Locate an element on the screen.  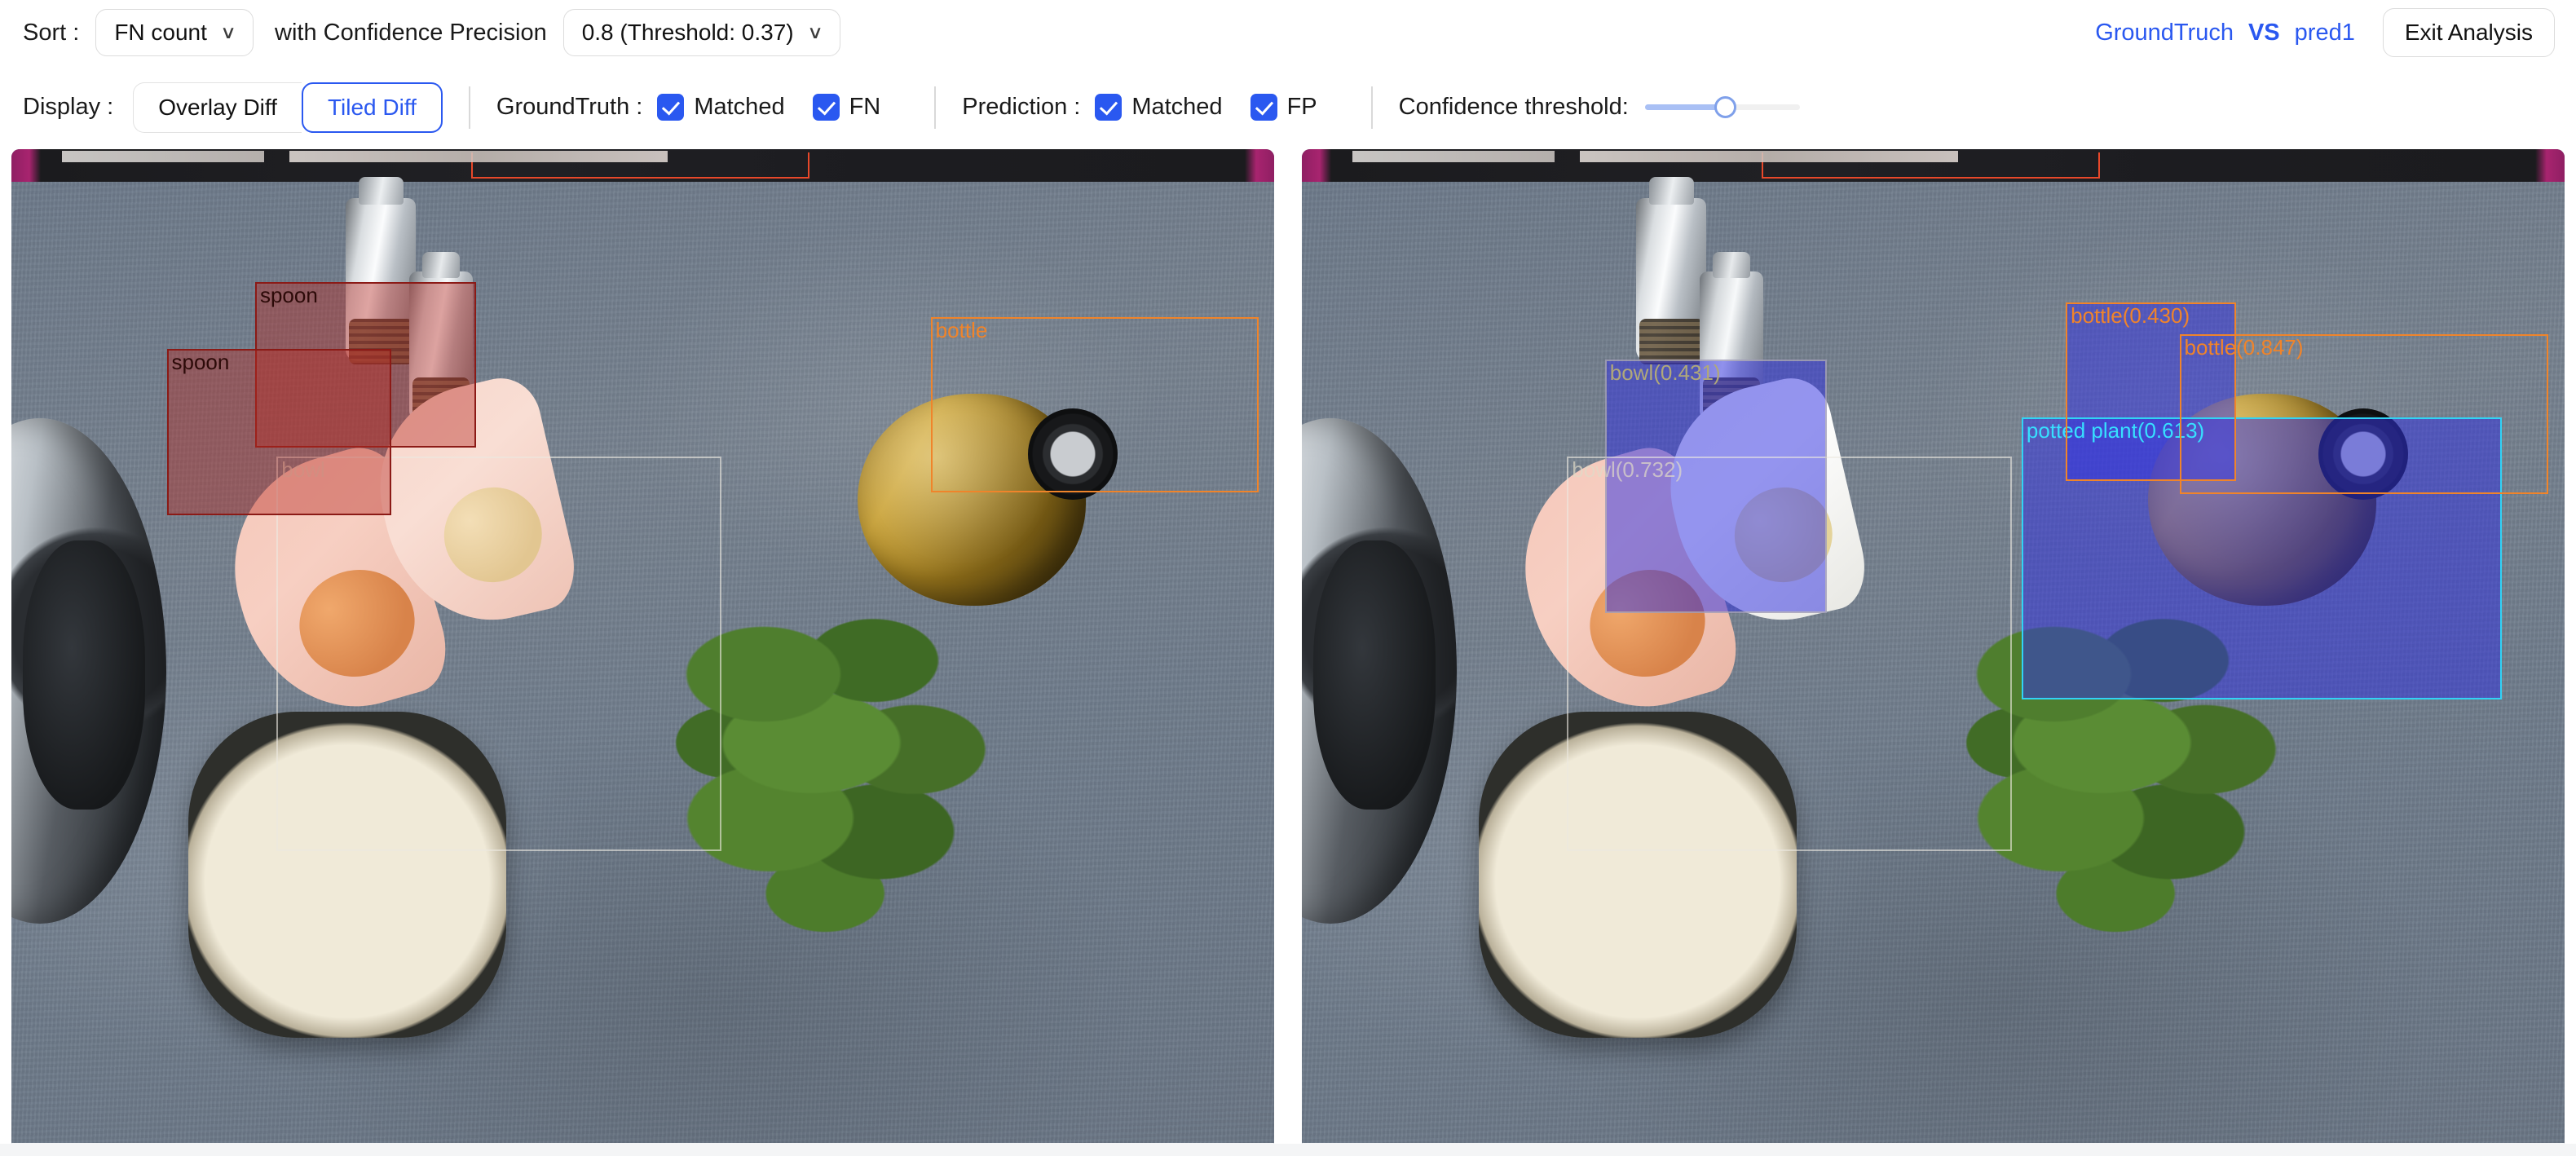
prediction-filter-label: Prediction : is located at coordinates (1021, 107).